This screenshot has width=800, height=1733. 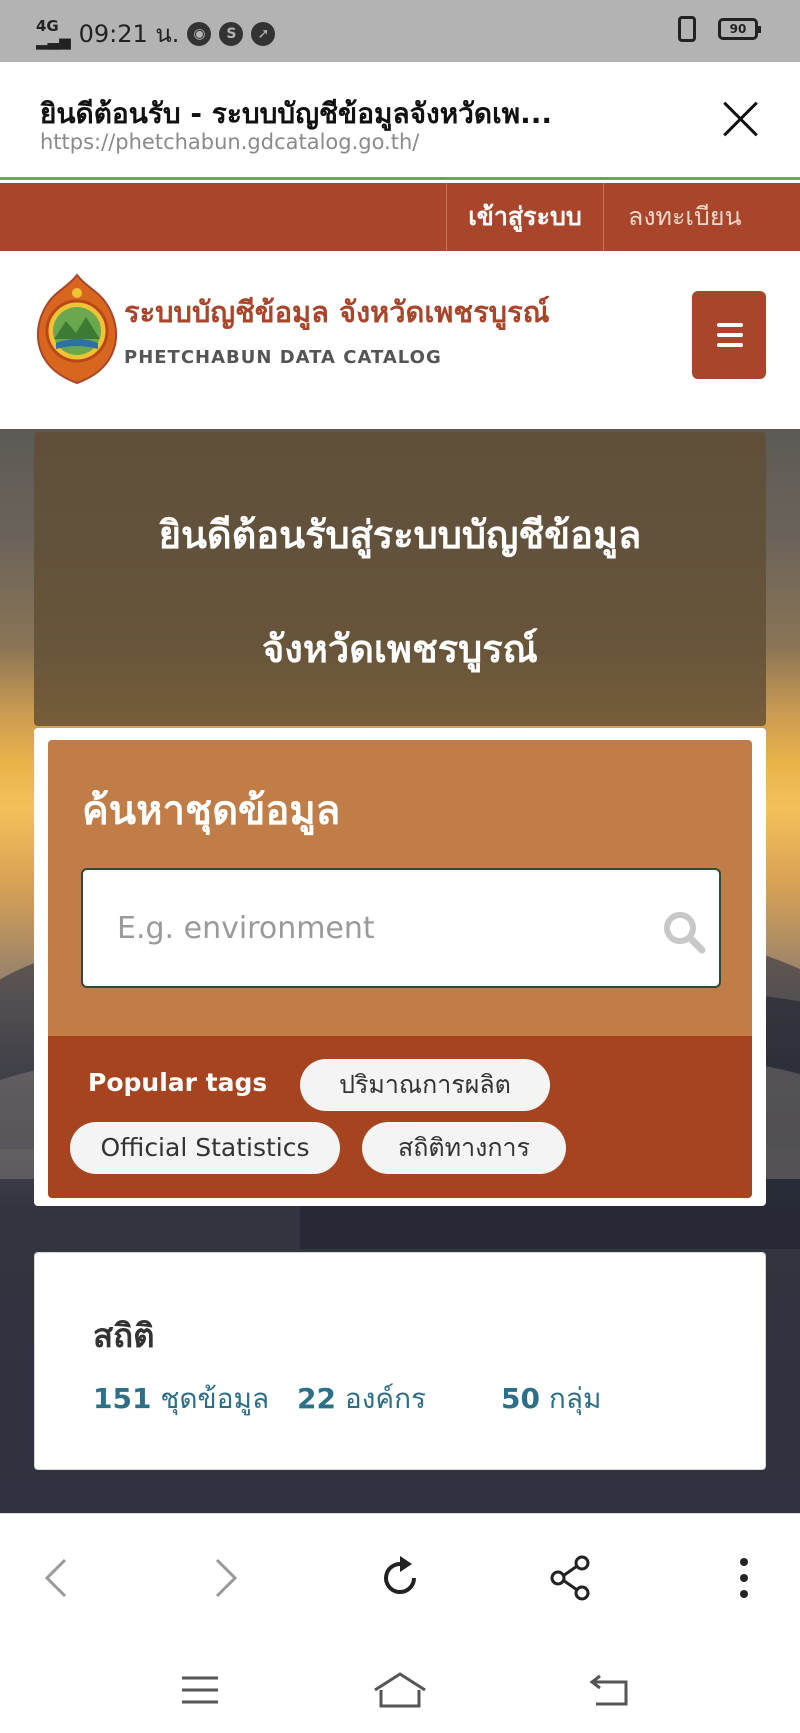 What do you see at coordinates (316, 1398) in the screenshot?
I see `stat-count: 22` at bounding box center [316, 1398].